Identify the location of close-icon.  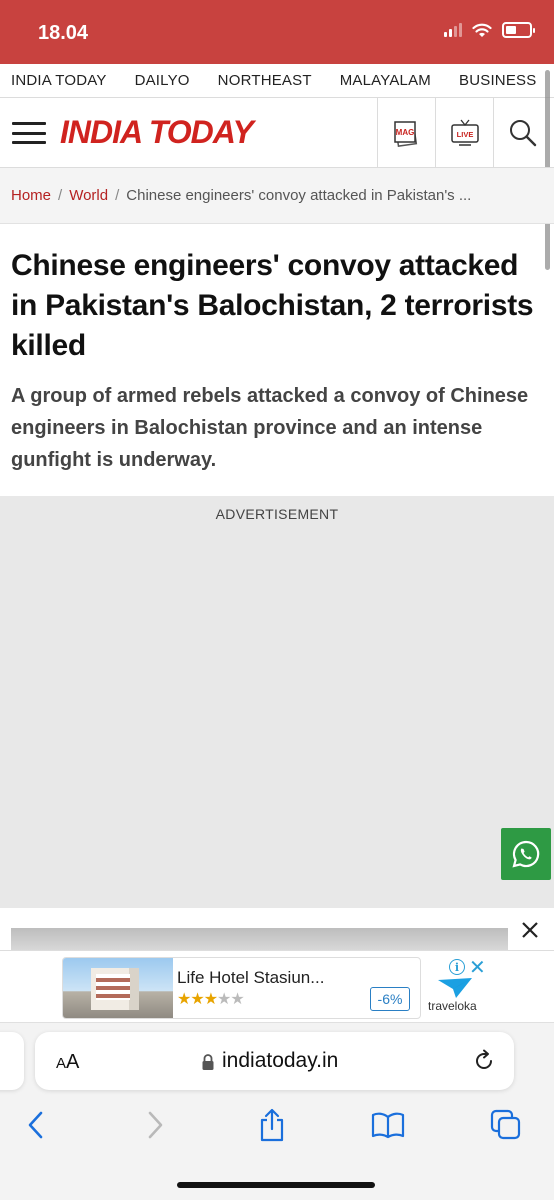
(530, 930).